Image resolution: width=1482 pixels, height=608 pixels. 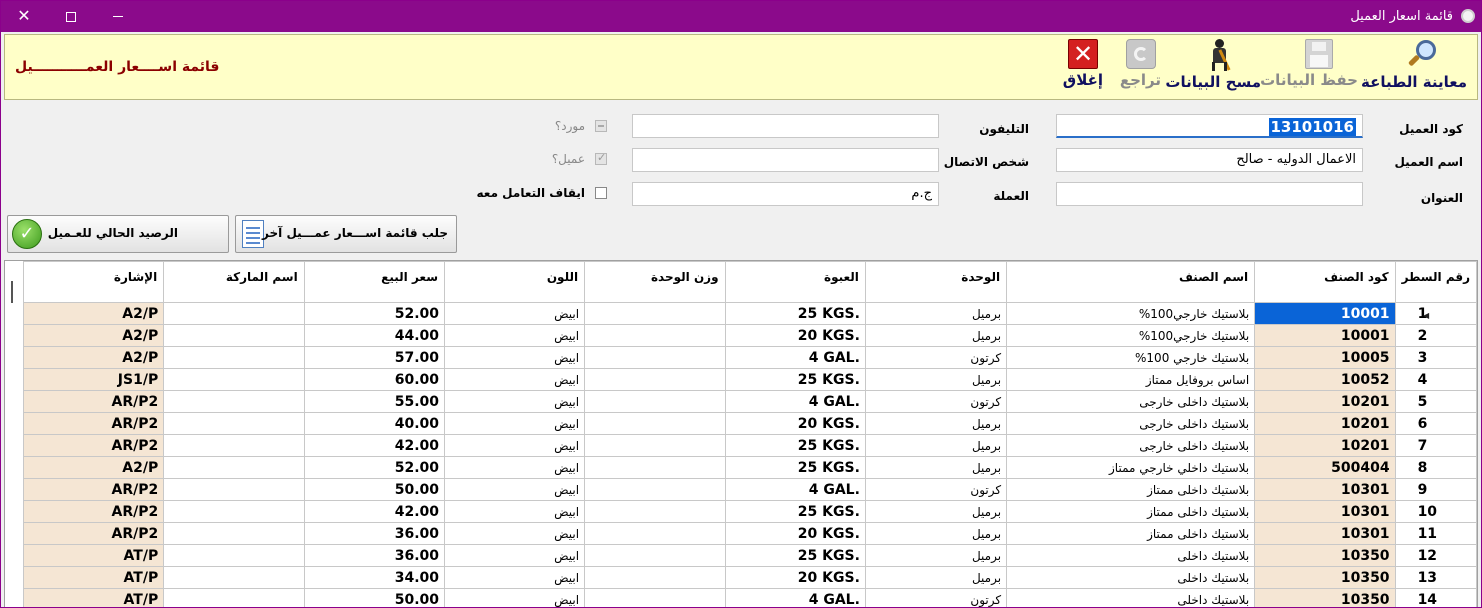 I want to click on cell-item-name: بلاستيك خارجي 100%, so click(x=1131, y=357).